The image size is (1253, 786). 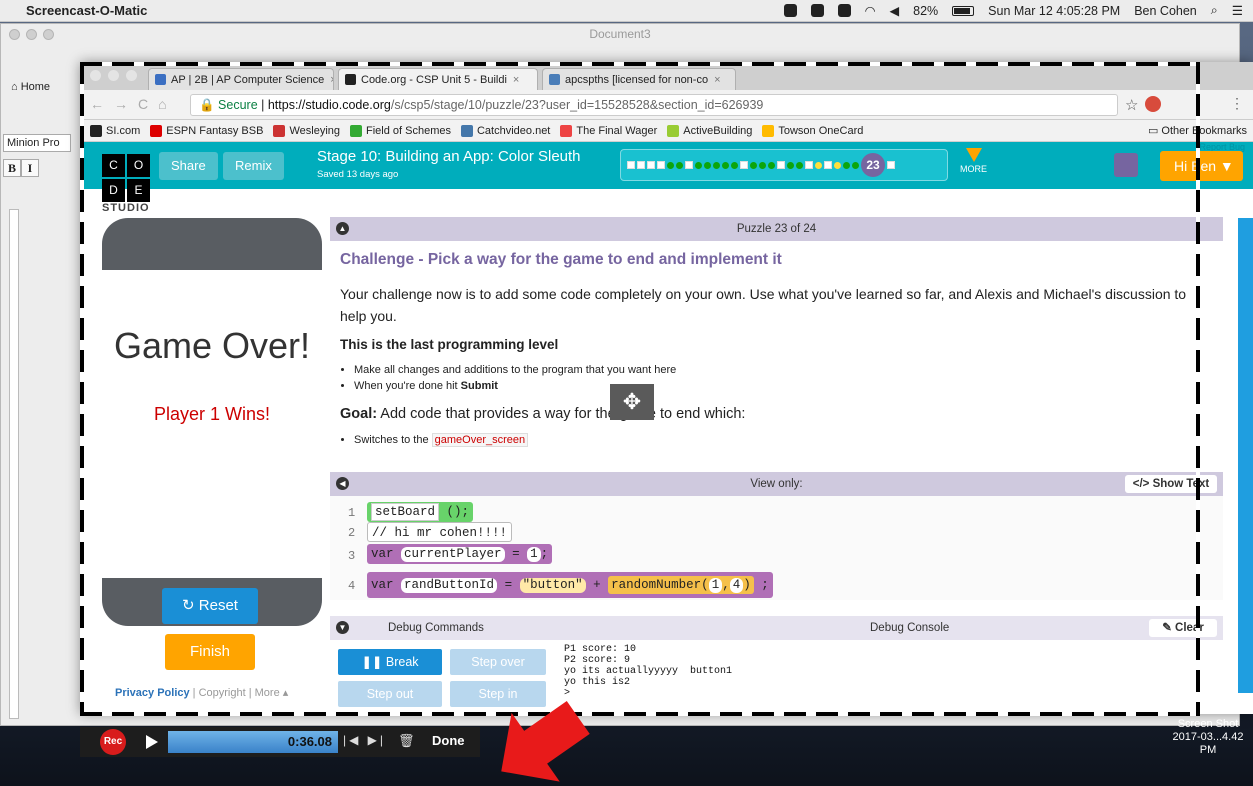 I want to click on screenshot-label: Screen Shot 2017-03...4.42 PM, so click(x=1208, y=737).